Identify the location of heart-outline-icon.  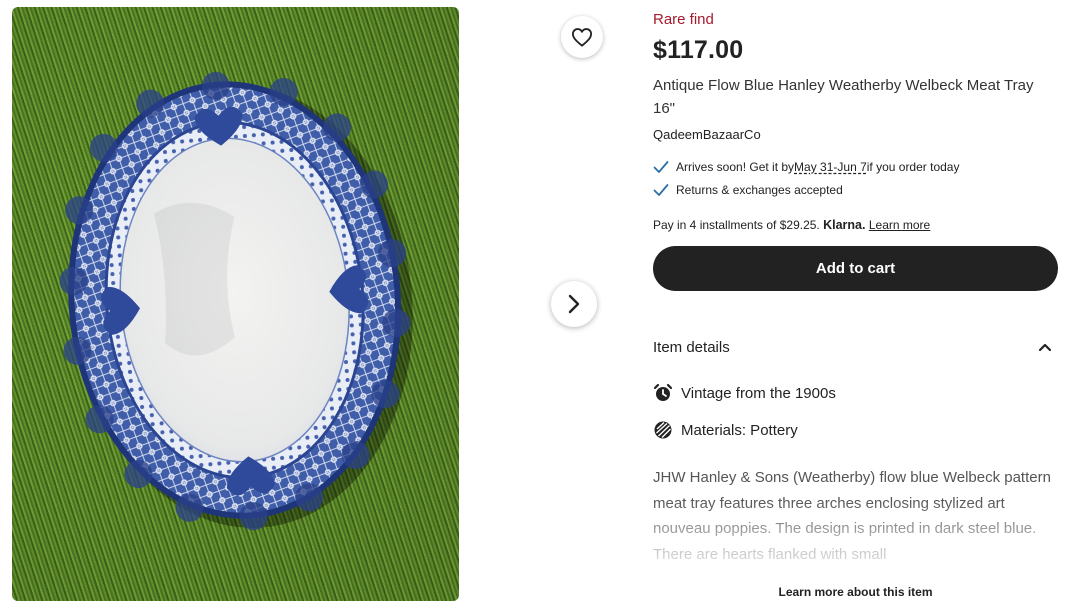
(582, 37).